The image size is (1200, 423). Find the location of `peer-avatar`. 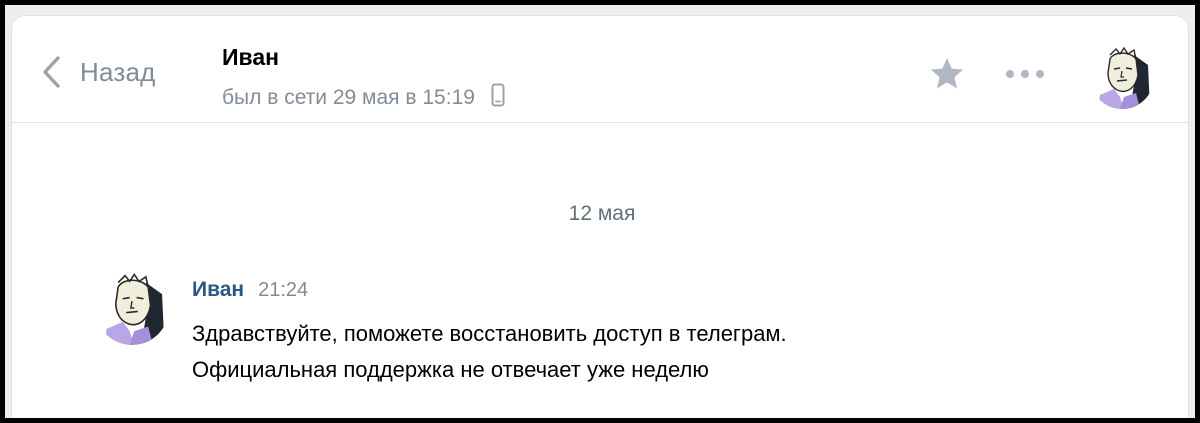

peer-avatar is located at coordinates (1122, 77).